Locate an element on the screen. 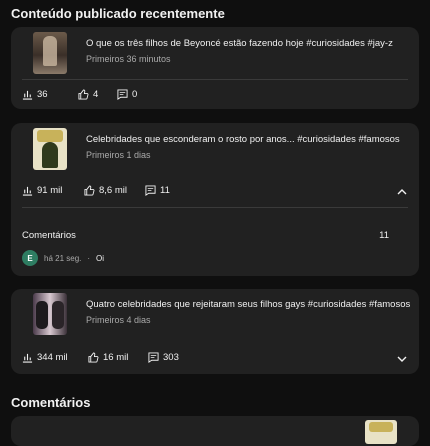 The image size is (430, 446). likes-count: 8,6 mil is located at coordinates (113, 190).